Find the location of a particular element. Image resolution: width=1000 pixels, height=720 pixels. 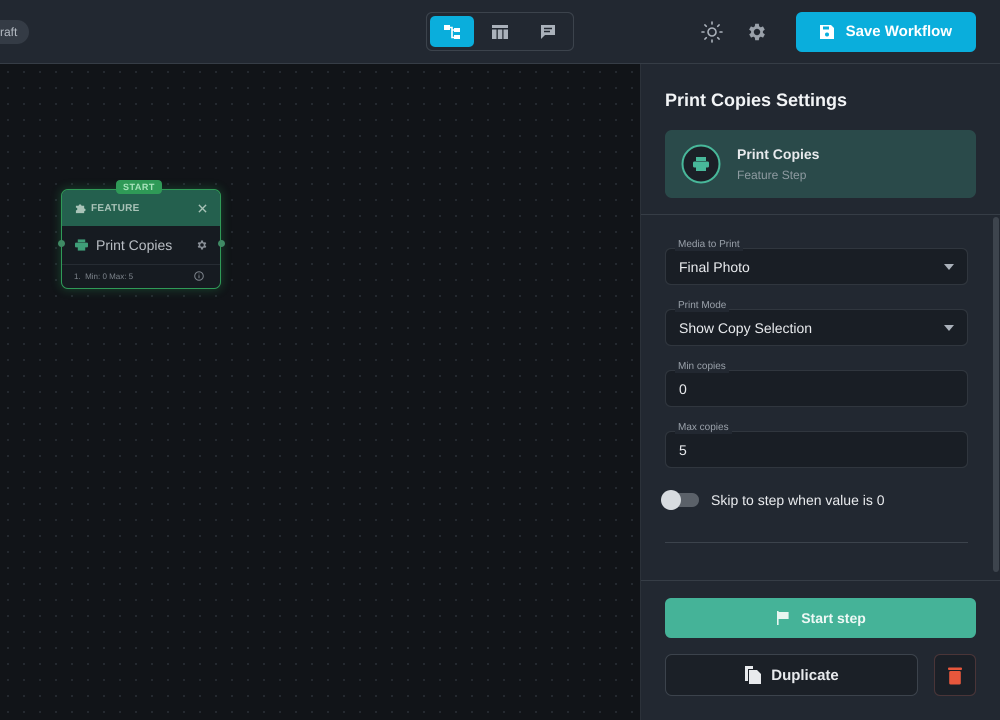

status-badge: raft is located at coordinates (15, 32).